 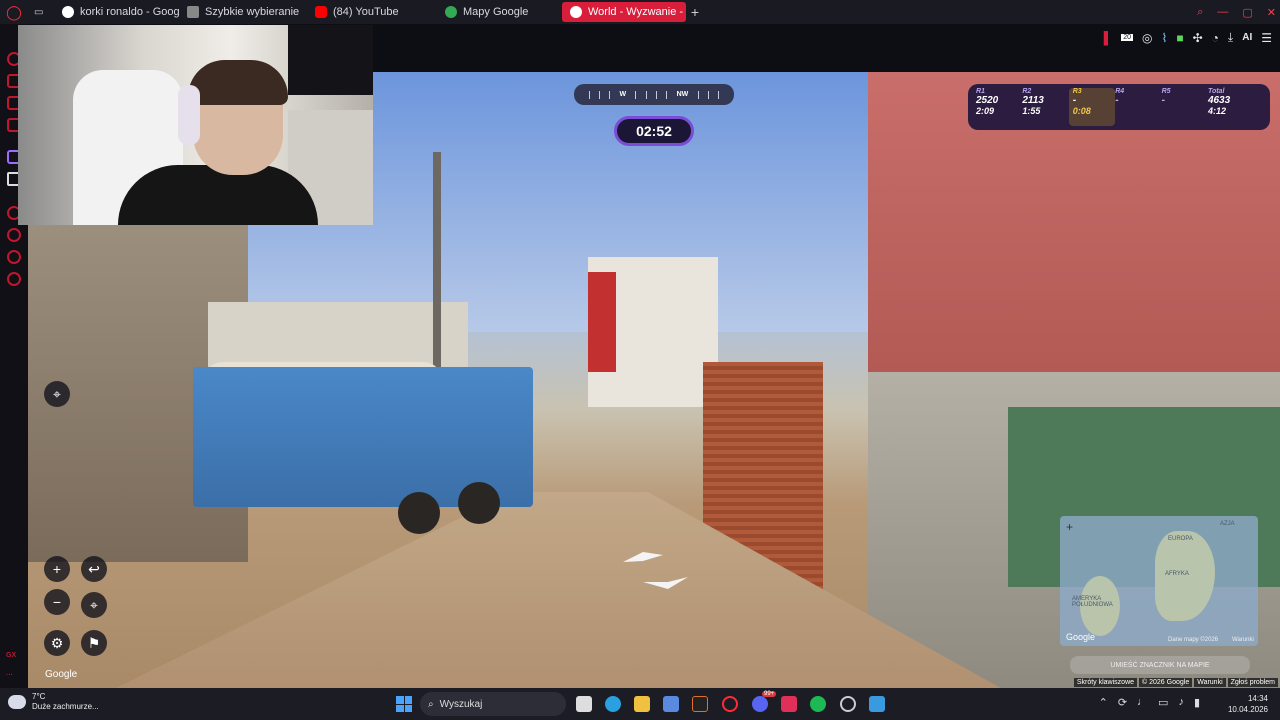 What do you see at coordinates (499, 12) in the screenshot?
I see `tab-google-maps: Mapy Google` at bounding box center [499, 12].